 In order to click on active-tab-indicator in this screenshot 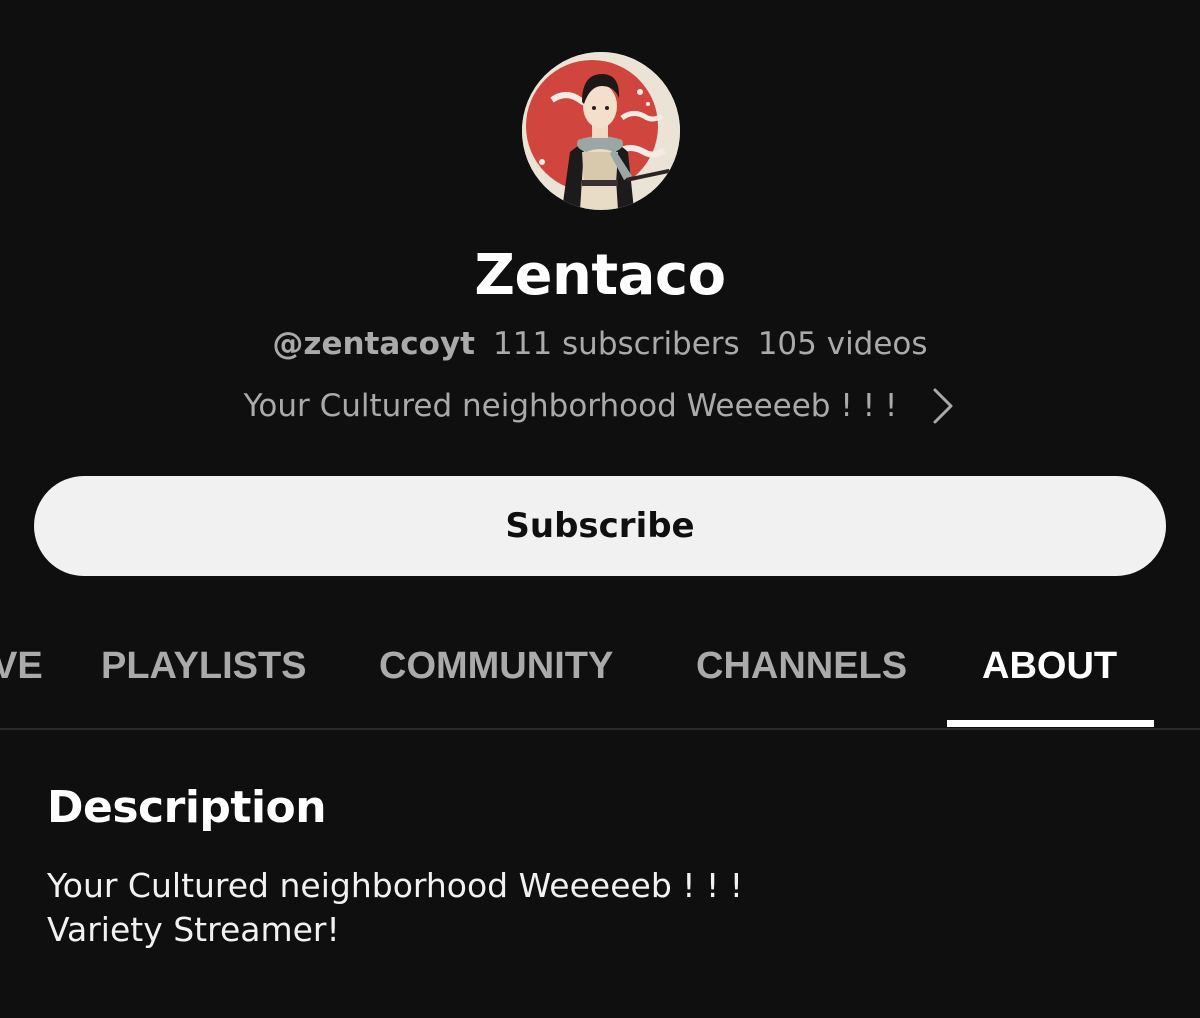, I will do `click(1050, 723)`.